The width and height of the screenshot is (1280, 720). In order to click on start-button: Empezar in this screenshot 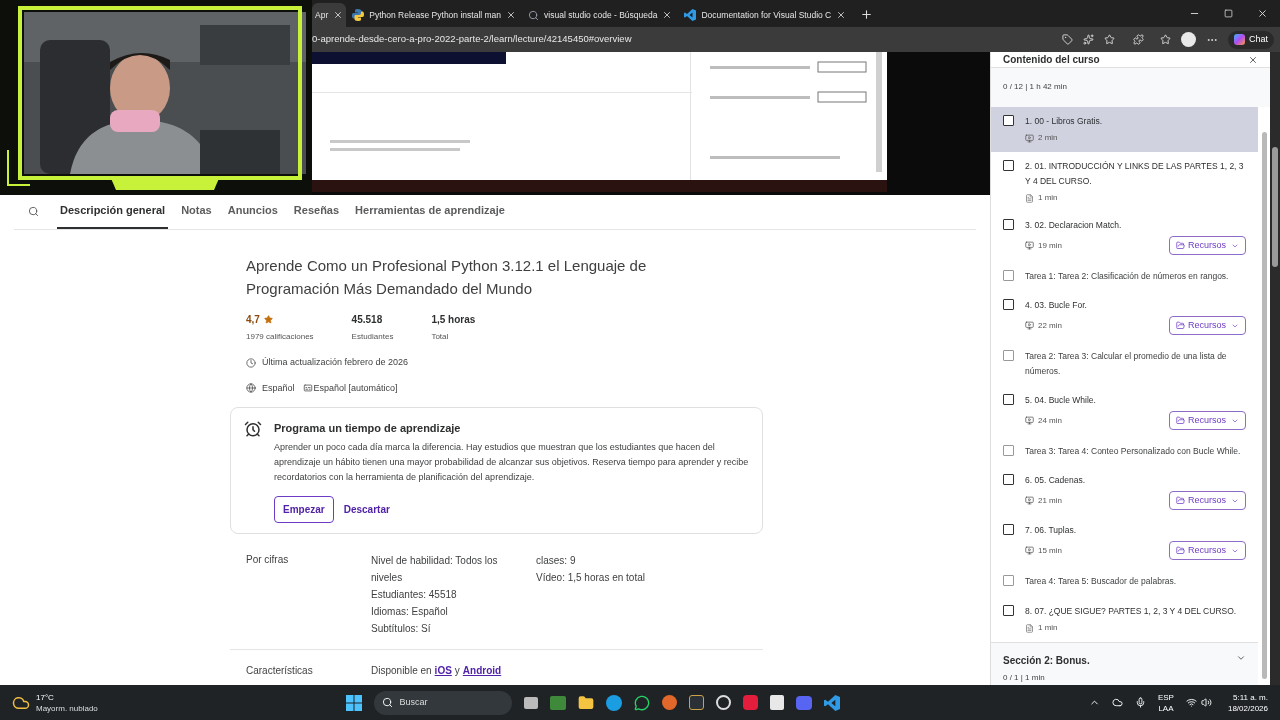, I will do `click(304, 509)`.